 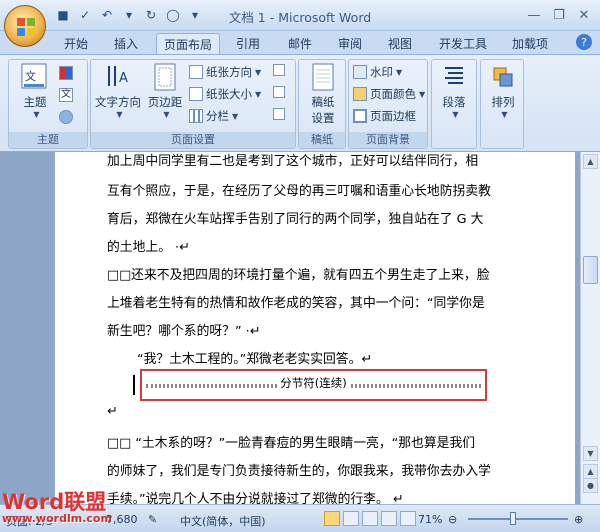 I want to click on text-line: 手续。”说完几个人不由分说就接过了郑微的行李。 ↵, so click(x=255, y=498).